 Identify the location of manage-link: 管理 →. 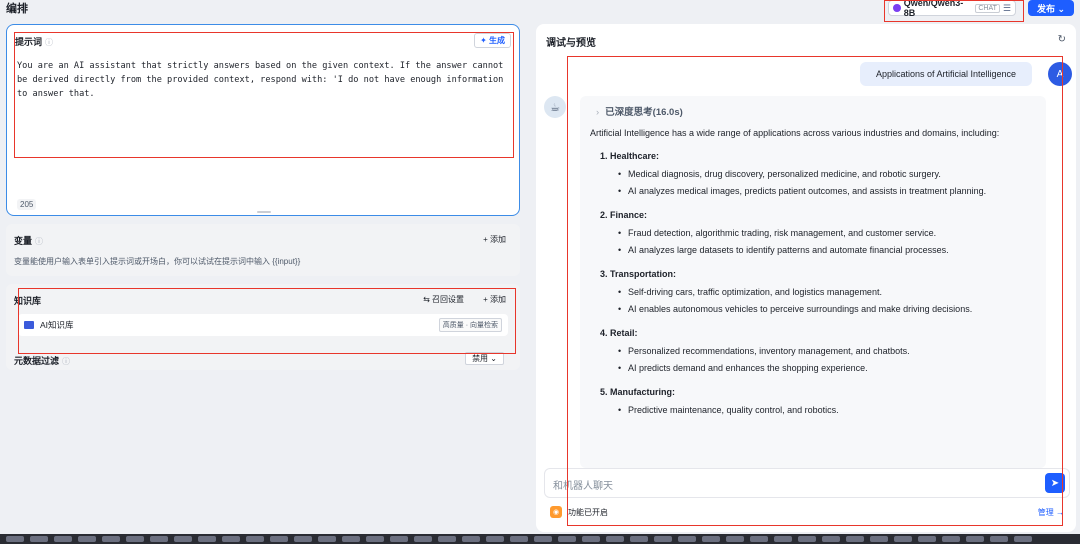
(1051, 512).